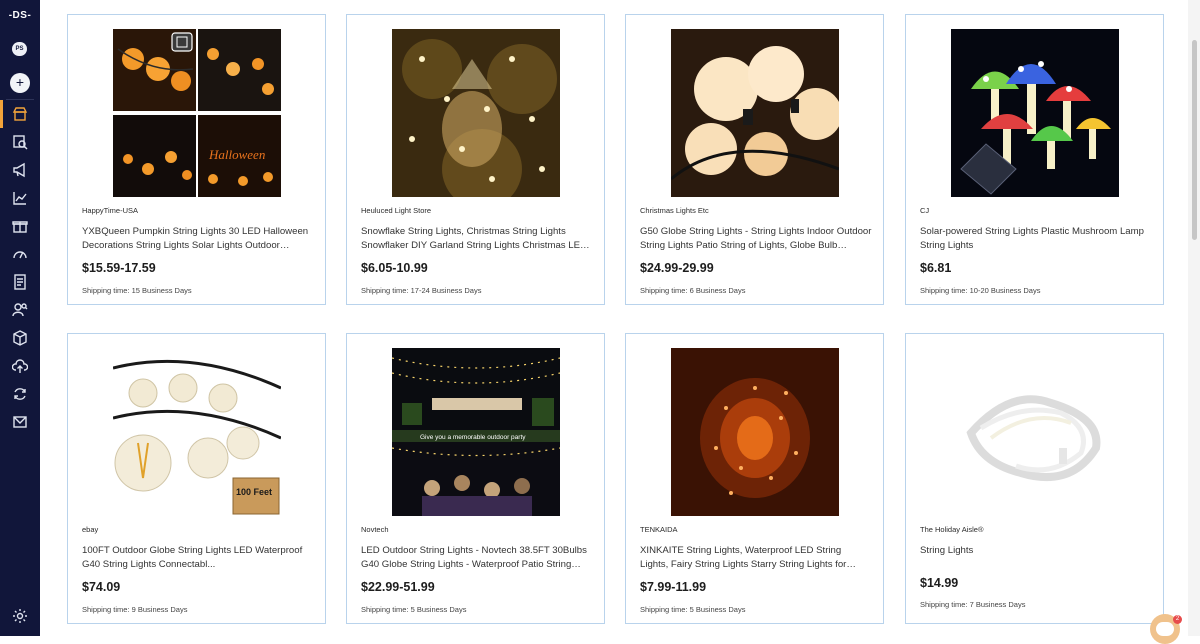 The width and height of the screenshot is (1200, 644). I want to click on store-name: Christmas Lights Etc, so click(674, 210).